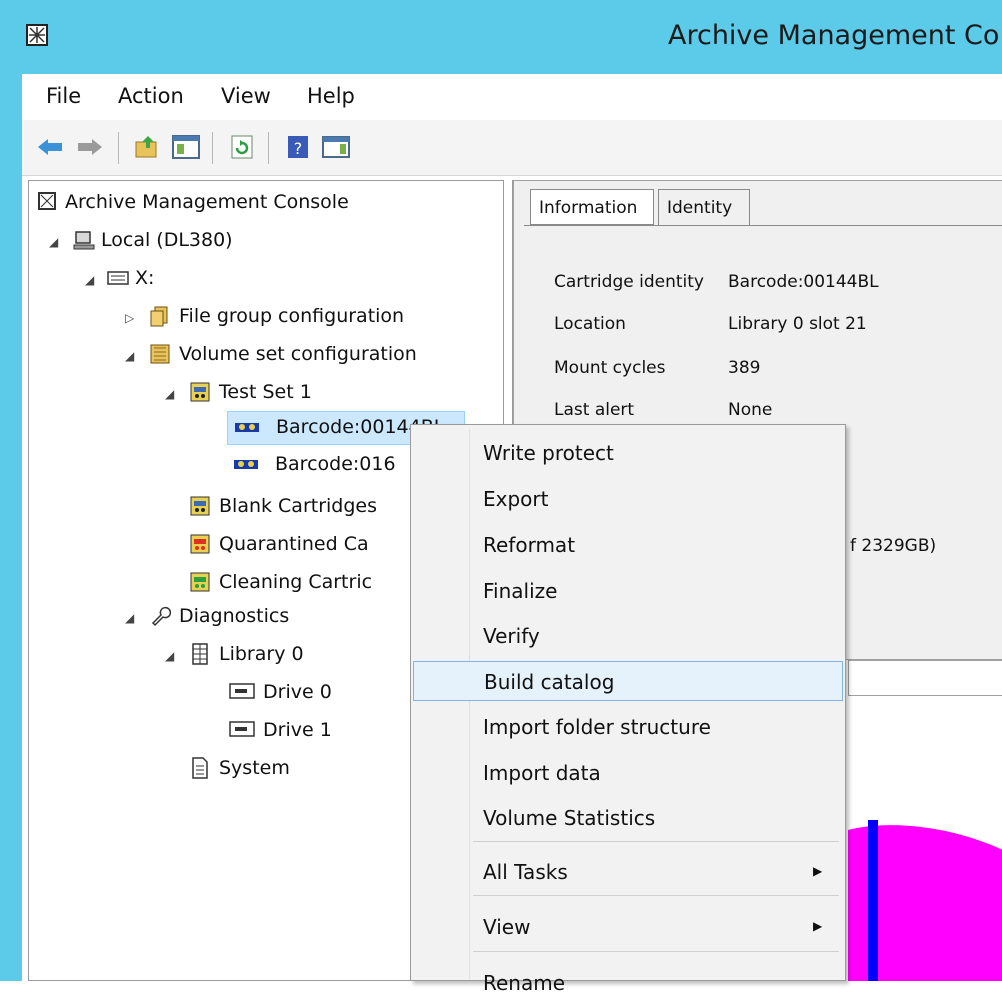 The width and height of the screenshot is (1002, 1003). I want to click on menu-item-rename: Rename, so click(628, 983).